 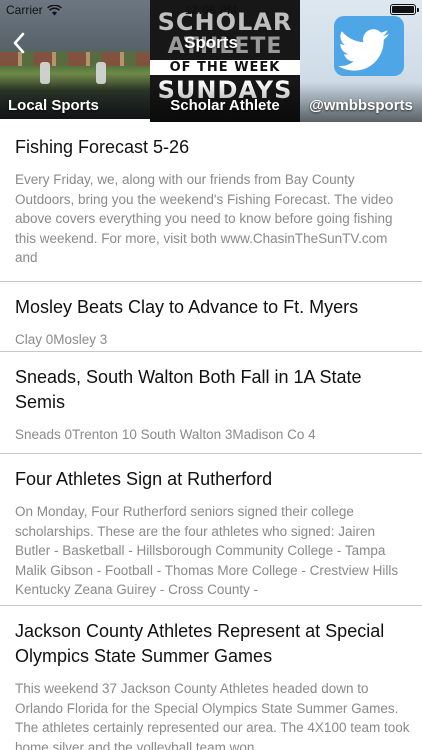 What do you see at coordinates (225, 105) in the screenshot?
I see `tab-scholar-athlete: Scholar Athlete` at bounding box center [225, 105].